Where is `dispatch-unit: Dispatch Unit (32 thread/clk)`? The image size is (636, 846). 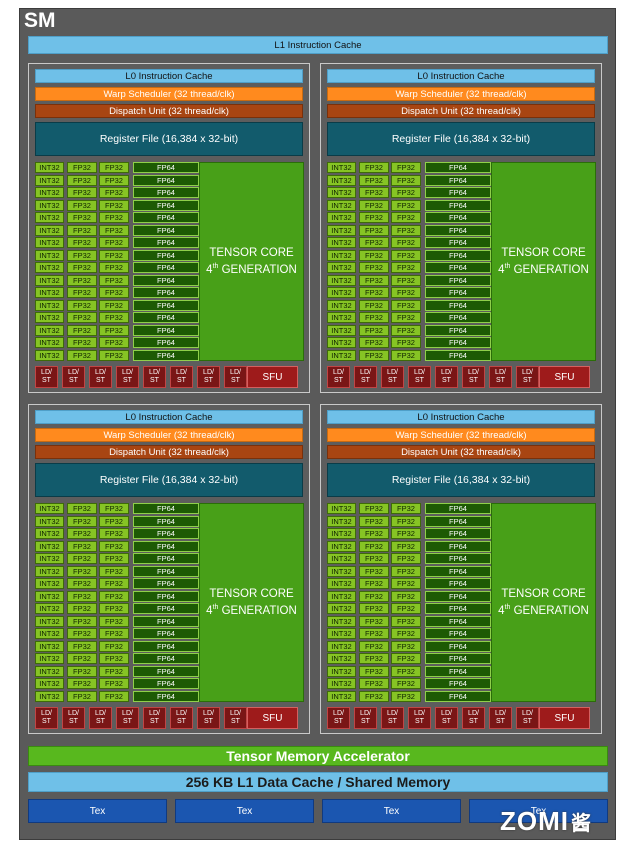
dispatch-unit: Dispatch Unit (32 thread/clk) is located at coordinates (461, 111).